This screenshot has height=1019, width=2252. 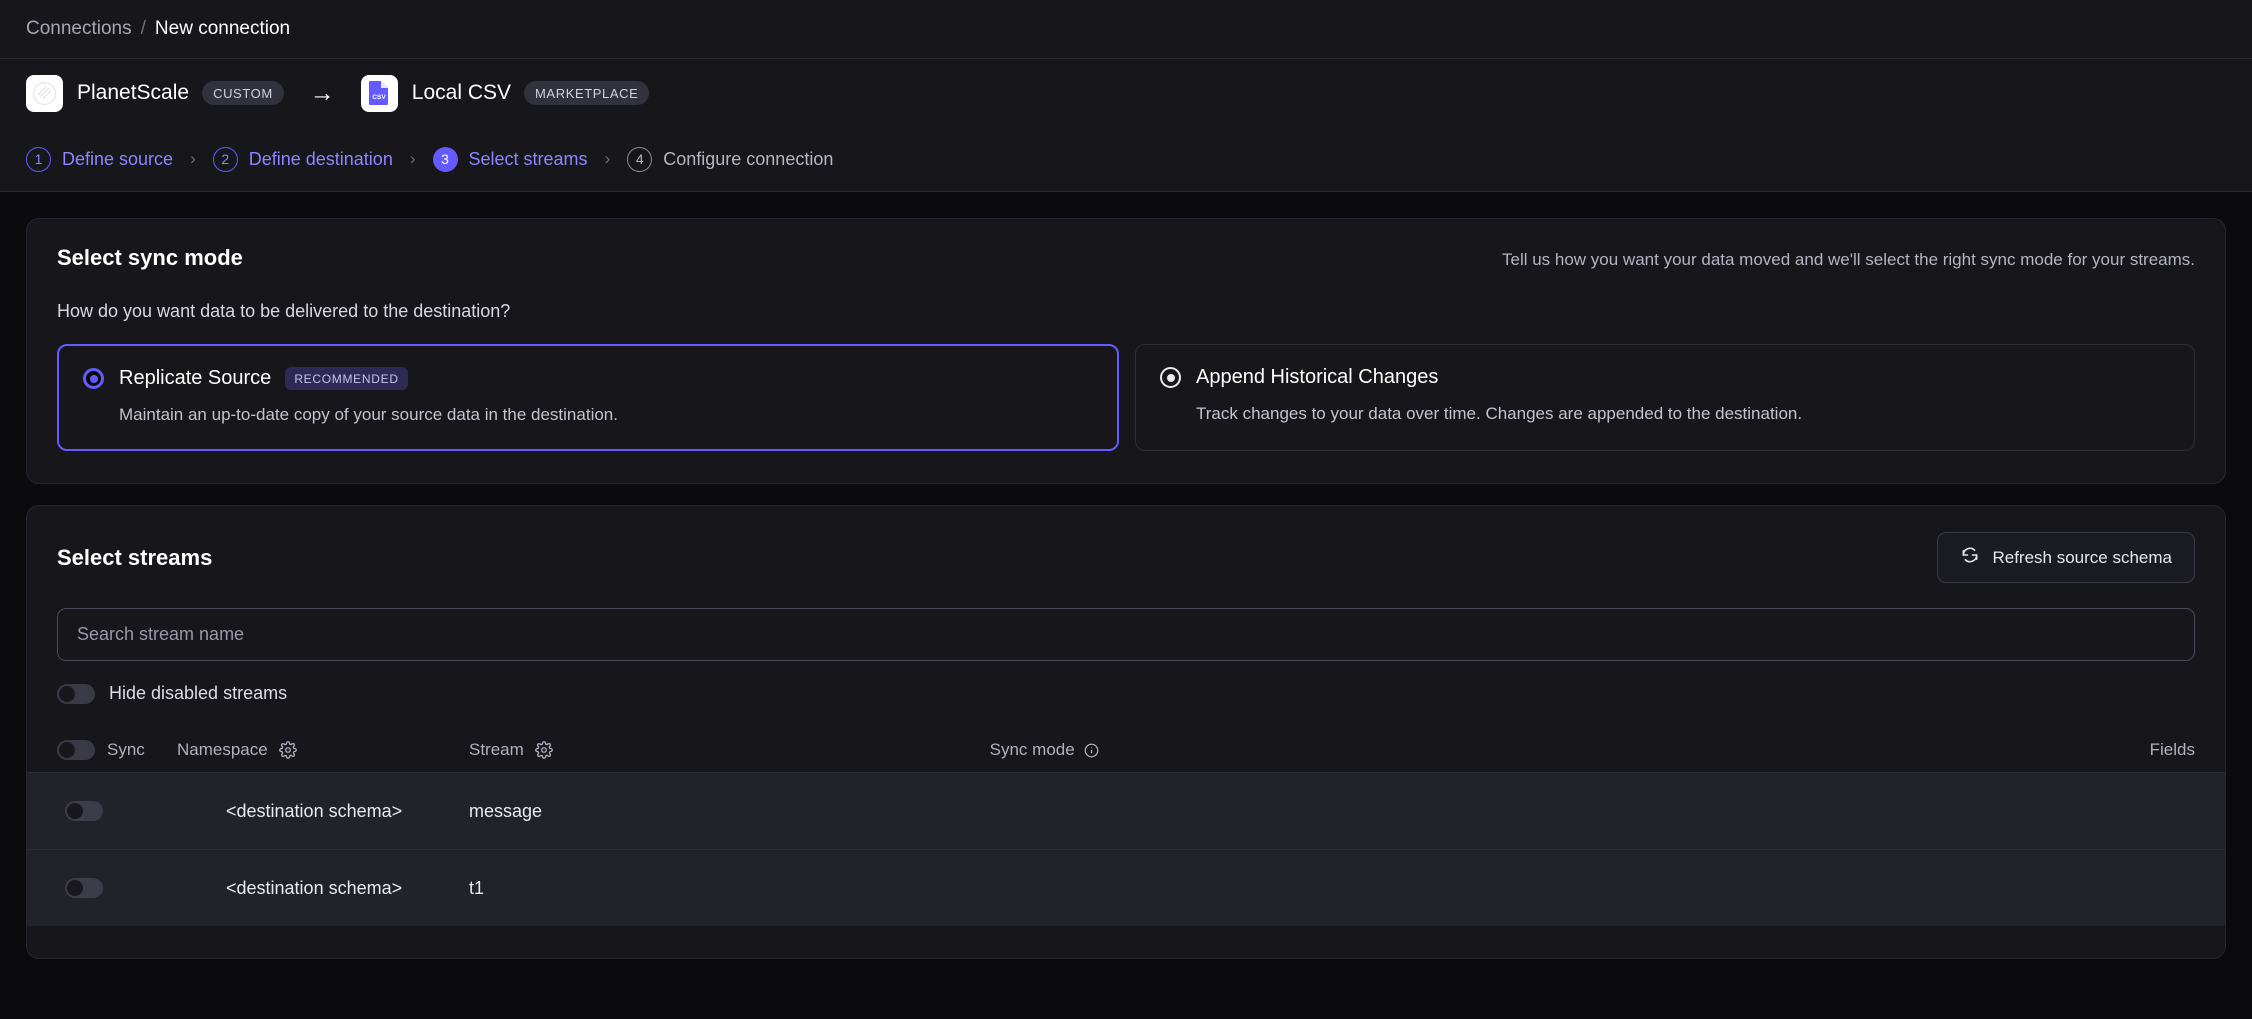 What do you see at coordinates (640, 159) in the screenshot?
I see `step-number-4: 4` at bounding box center [640, 159].